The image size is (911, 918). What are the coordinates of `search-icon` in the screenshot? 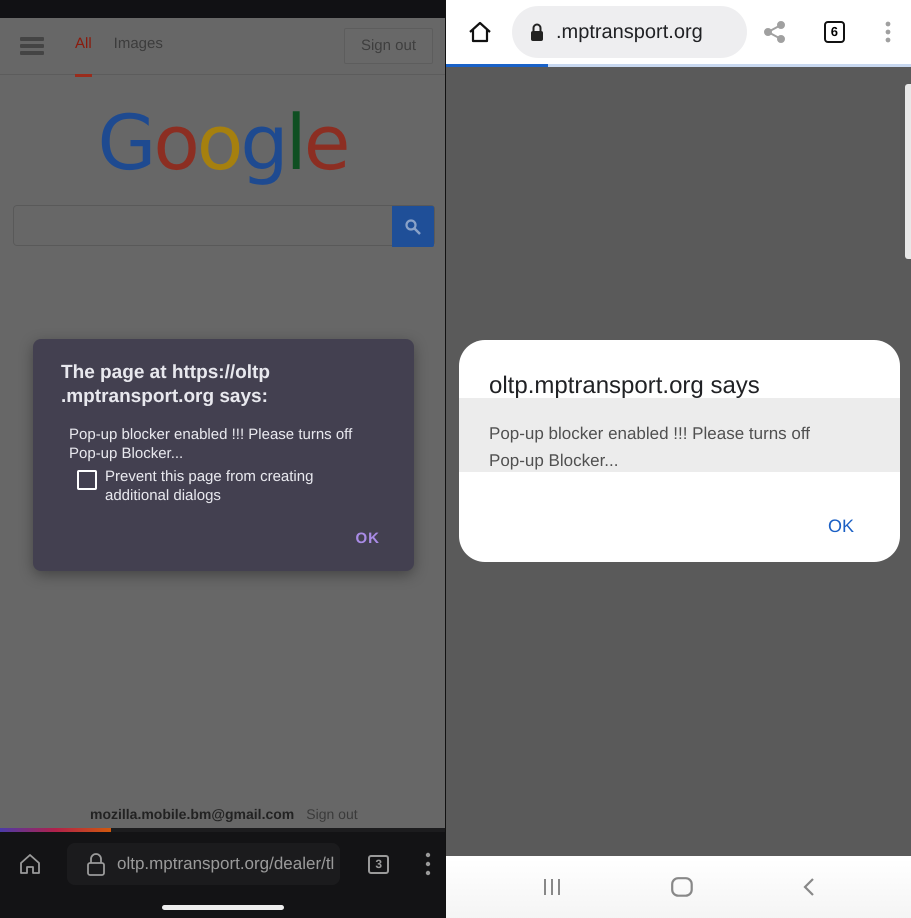 It's located at (413, 226).